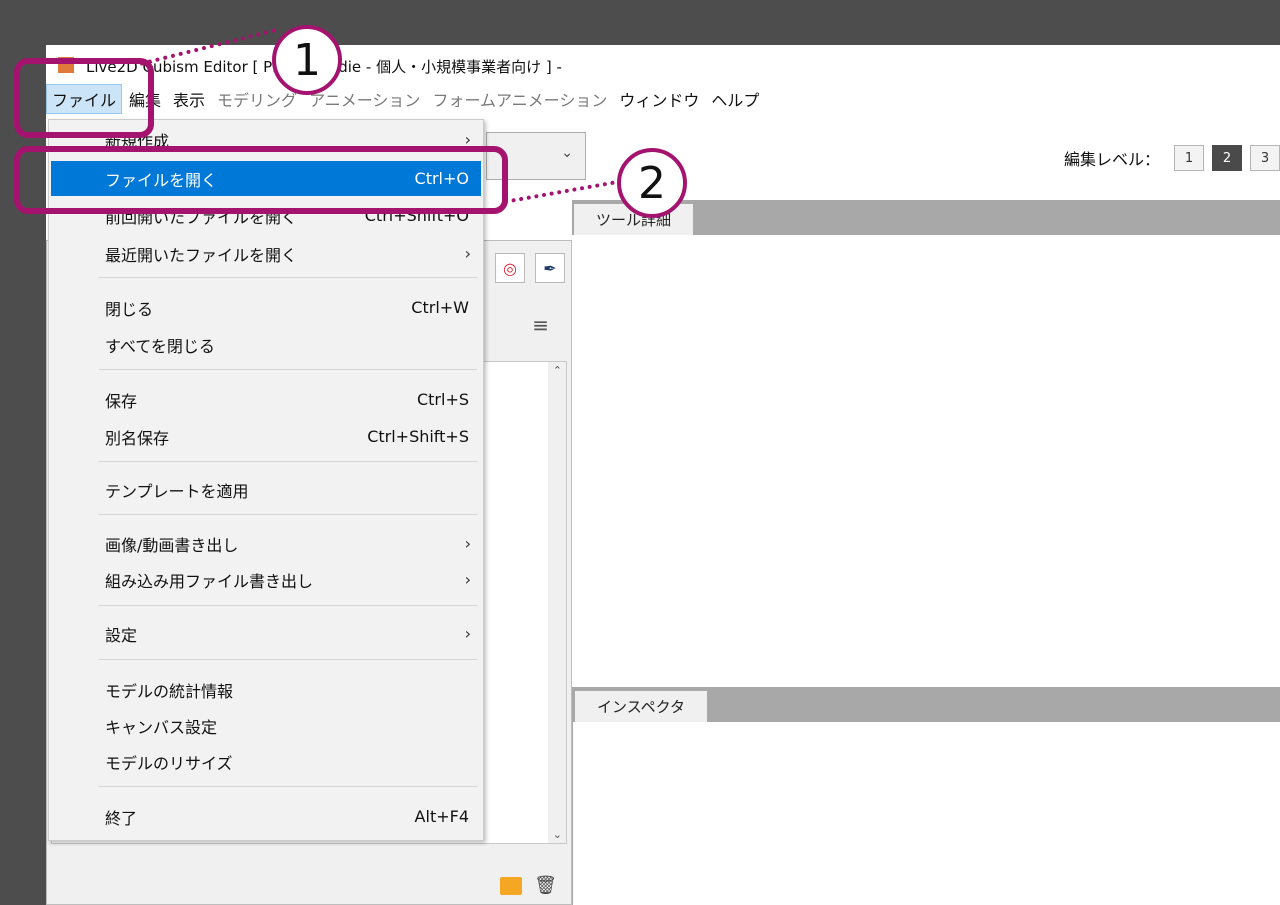 The width and height of the screenshot is (1280, 905). What do you see at coordinates (121, 401) in the screenshot?
I see `menu-item-label: 保存` at bounding box center [121, 401].